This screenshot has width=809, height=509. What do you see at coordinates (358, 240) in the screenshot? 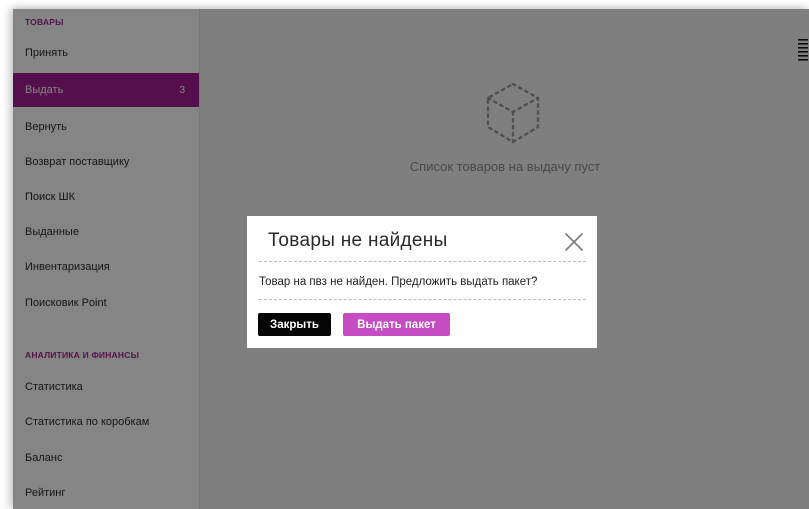
I see `dialog-title: Товары не найдены` at bounding box center [358, 240].